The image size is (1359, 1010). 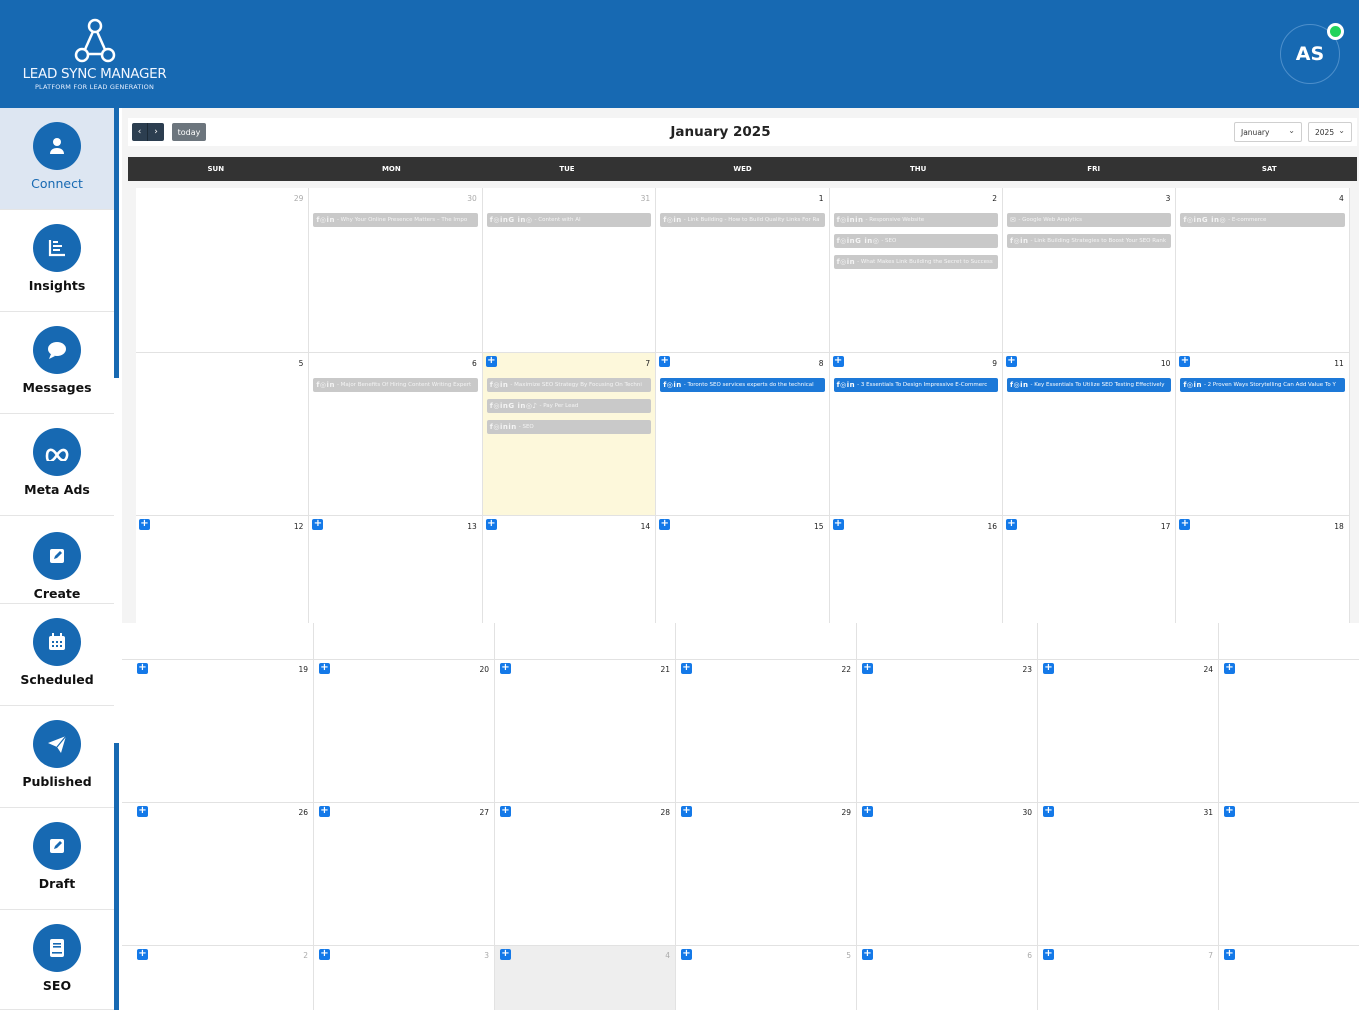 I want to click on scheduled-post-event: f◎inG in◎ - SEO, so click(x=915, y=241).